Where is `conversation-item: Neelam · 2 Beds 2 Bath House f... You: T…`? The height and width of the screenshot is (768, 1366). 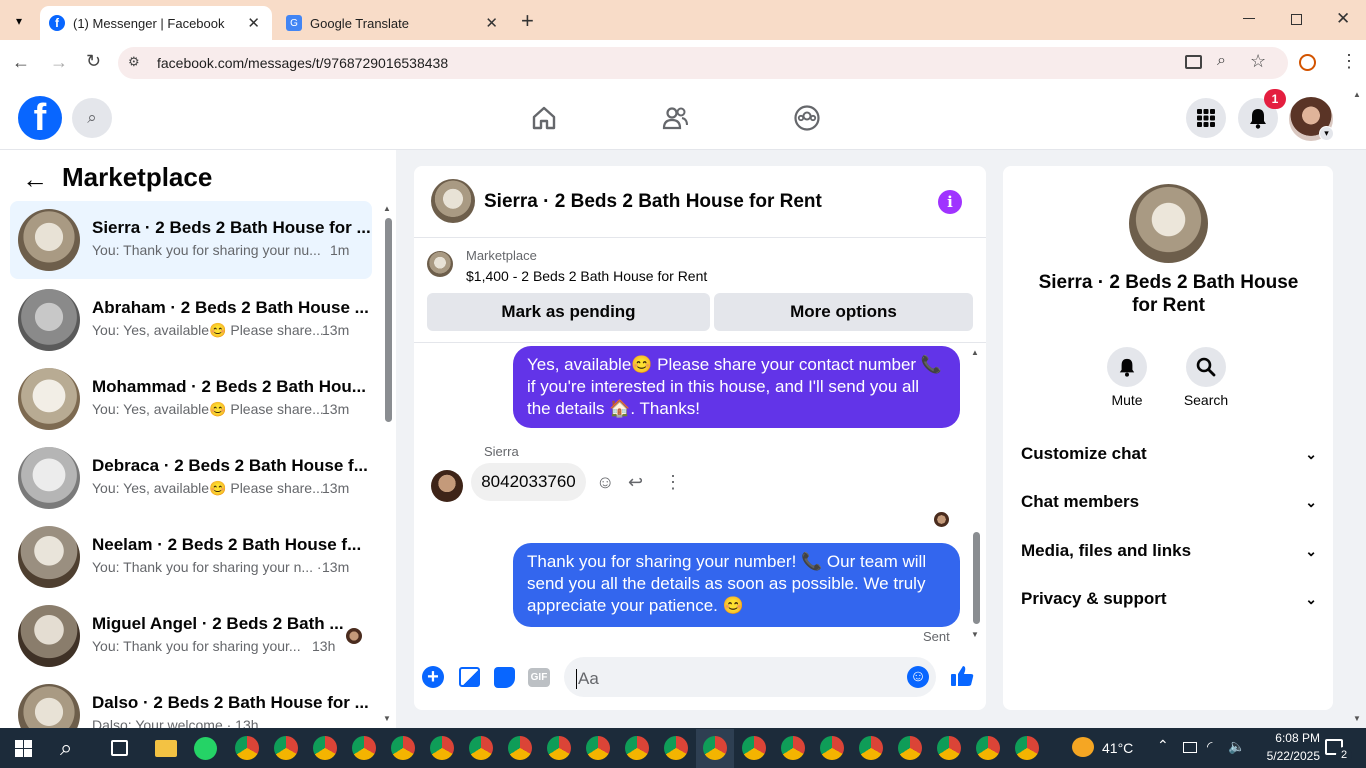
conversation-item: Neelam · 2 Beds 2 Bath House f... You: T… is located at coordinates (191, 557).